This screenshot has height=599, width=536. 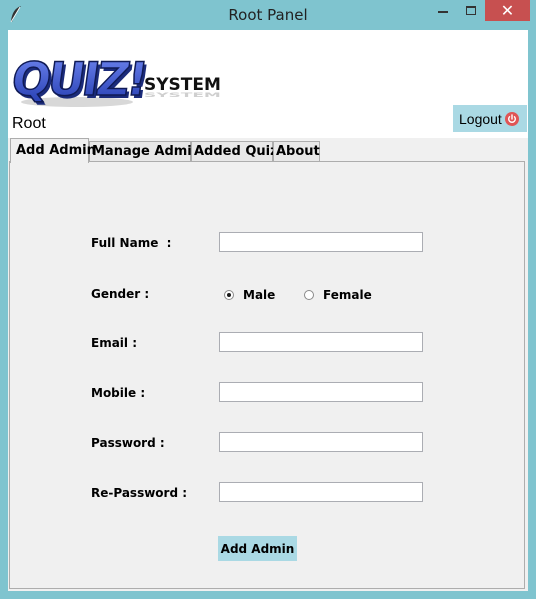 I want to click on tab-strip: Add Admin Manage Admin Added Quiz About, so click(x=268, y=150).